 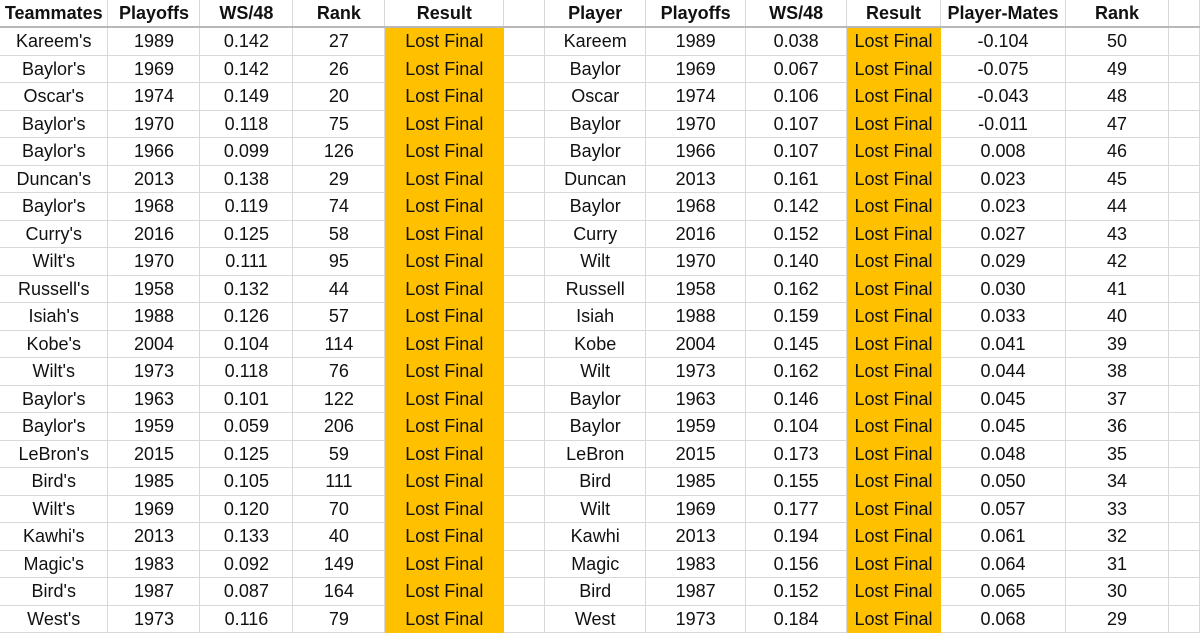 What do you see at coordinates (796, 509) in the screenshot?
I see `player-ws48-cell: 0.177` at bounding box center [796, 509].